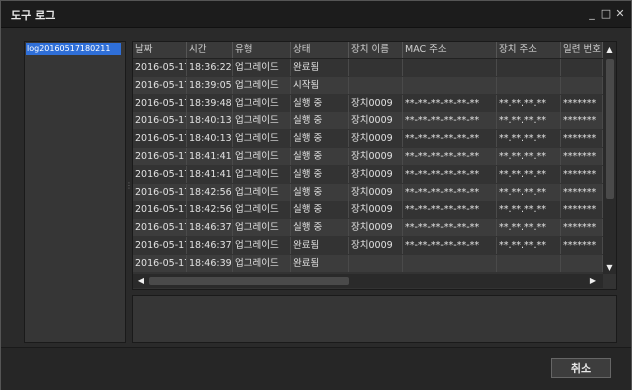  Describe the element at coordinates (368, 85) in the screenshot. I see `table-row: 2016-05-17 18:39:05 업그레이드 시작됨` at that location.